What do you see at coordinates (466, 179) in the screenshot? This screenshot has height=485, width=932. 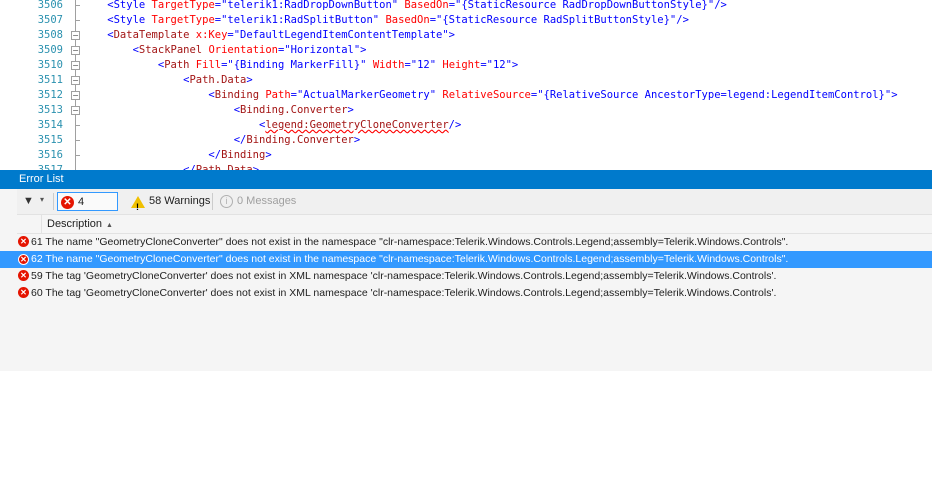 I see `error-list-title: Error List` at bounding box center [466, 179].